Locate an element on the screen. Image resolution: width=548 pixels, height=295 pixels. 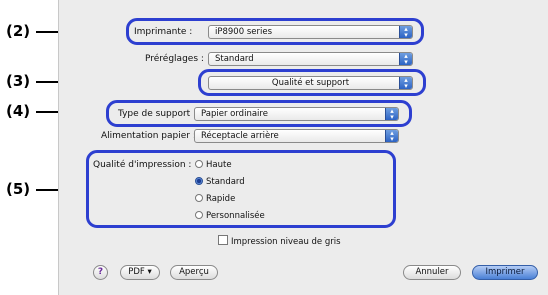
paper-source-value: Réceptacle arrière is located at coordinates (240, 136).